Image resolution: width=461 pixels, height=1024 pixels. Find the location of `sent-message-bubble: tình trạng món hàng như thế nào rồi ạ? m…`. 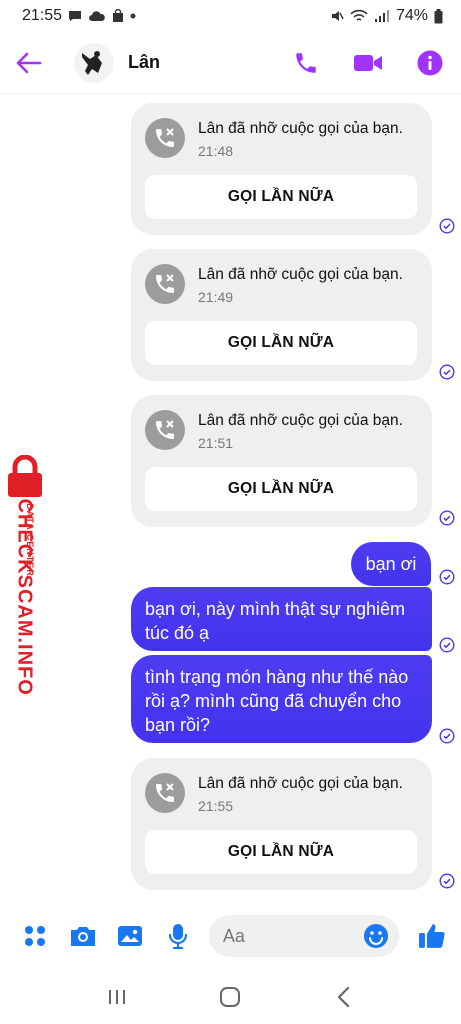

sent-message-bubble: tình trạng món hàng như thế nào rồi ạ? m… is located at coordinates (281, 699).